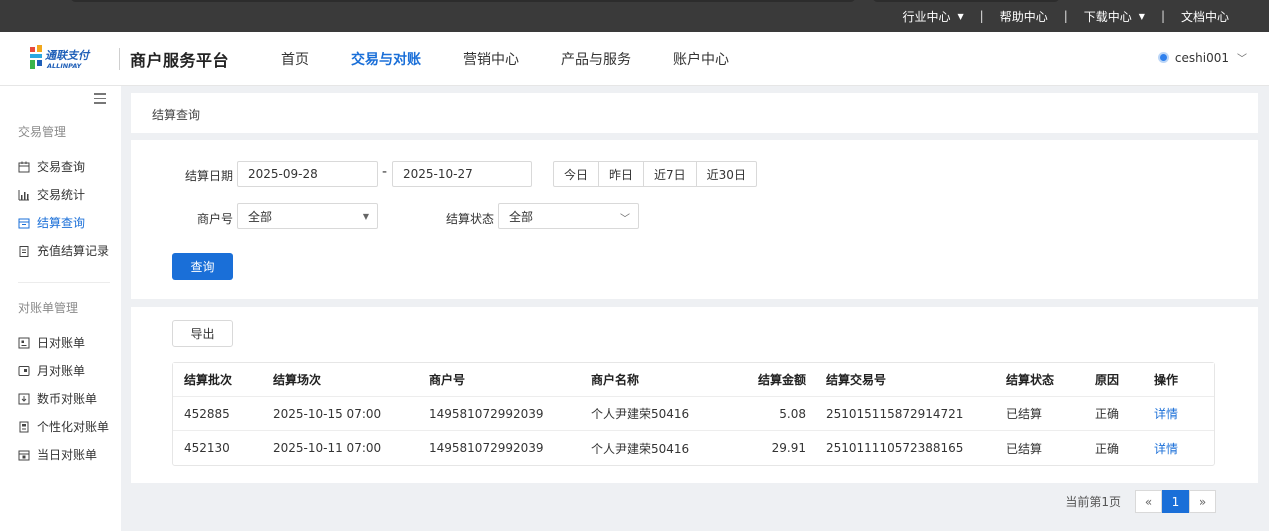 Image resolution: width=1269 pixels, height=531 pixels. I want to click on quick-7days-button: 近7日, so click(670, 174).